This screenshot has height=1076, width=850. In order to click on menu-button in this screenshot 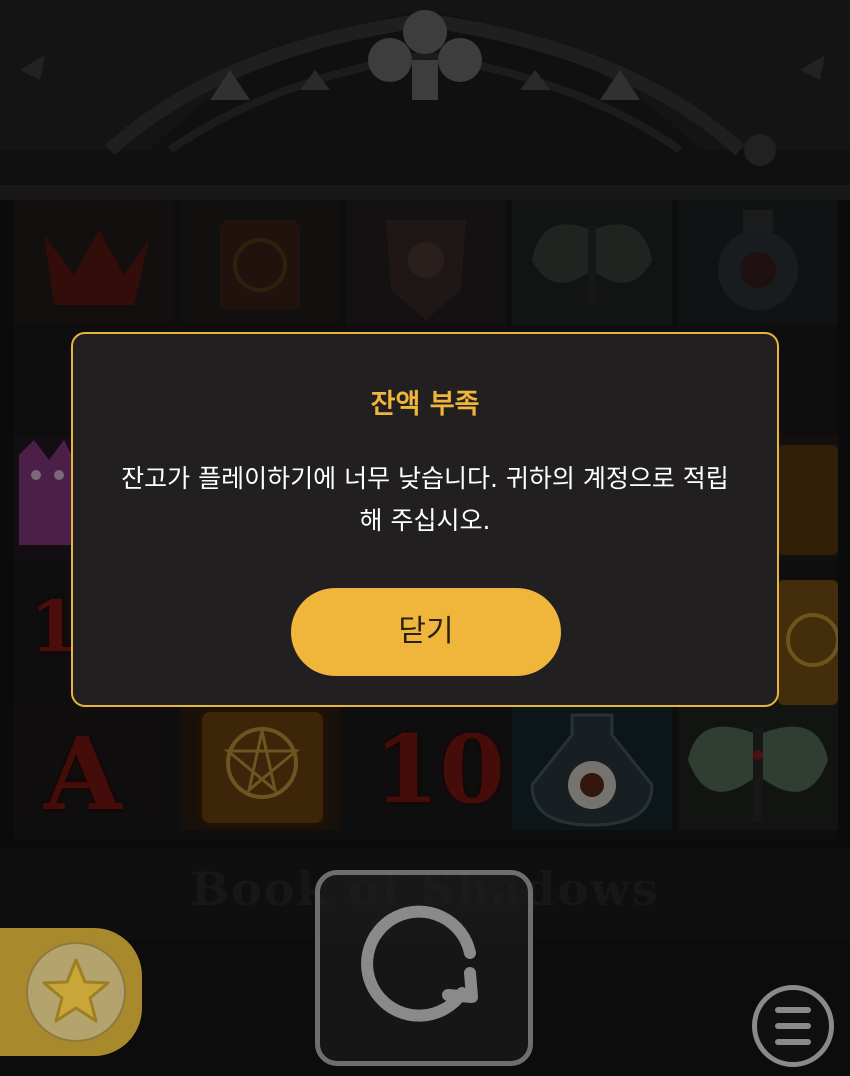, I will do `click(793, 1026)`.